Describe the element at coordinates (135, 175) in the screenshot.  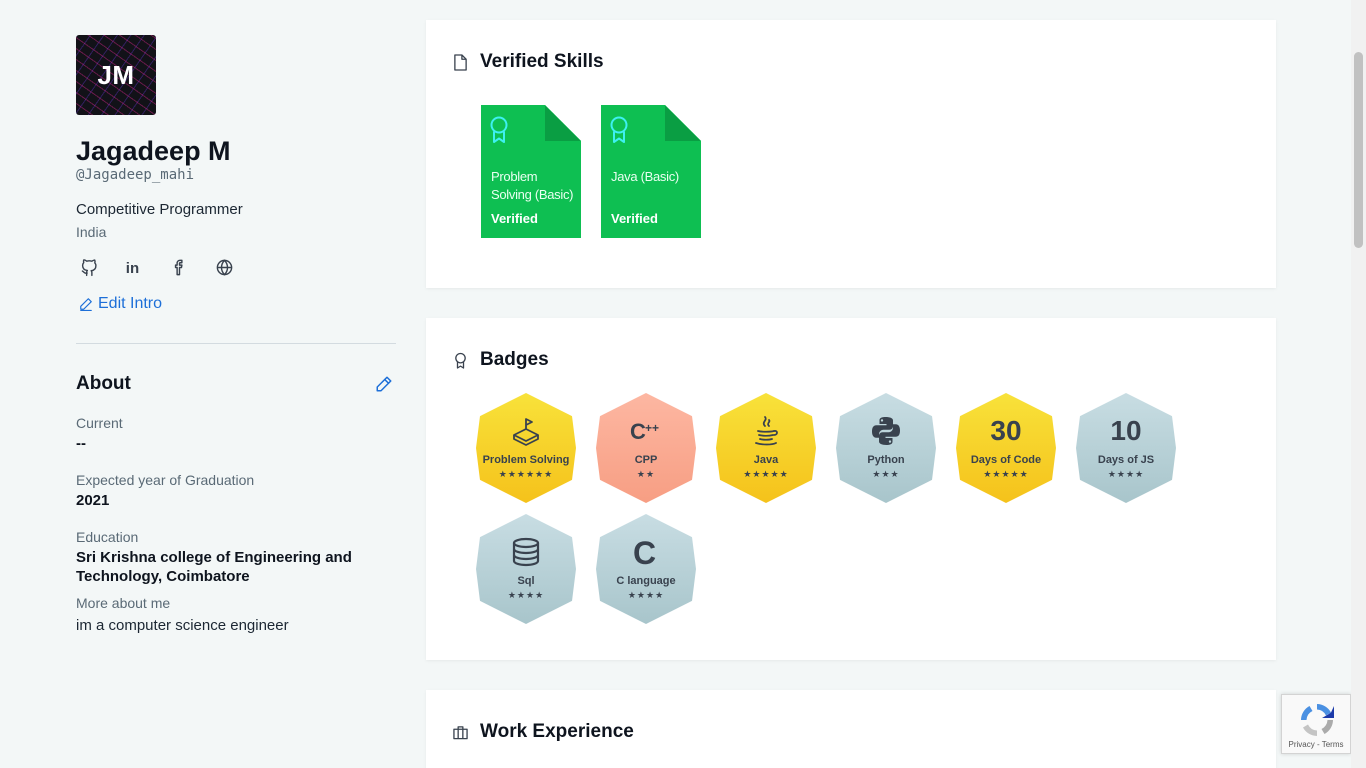
I see `profile-handle: @Jagadeep_mahi` at that location.